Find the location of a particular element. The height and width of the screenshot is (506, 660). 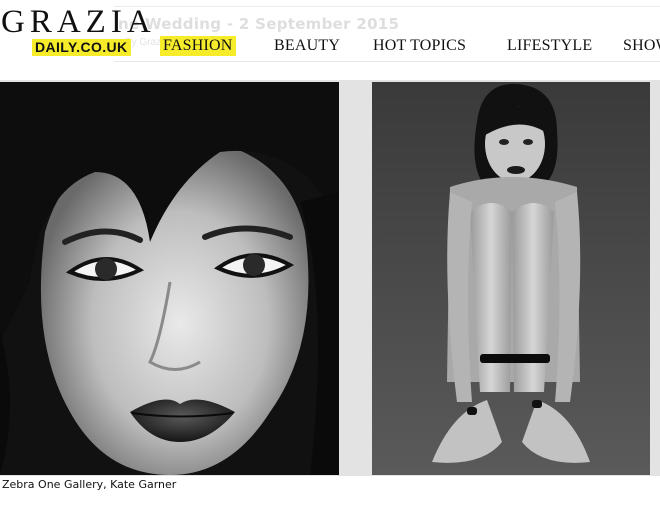

grazia-logo: GRAZIA DAILY.CO.UK is located at coordinates (76, 34).